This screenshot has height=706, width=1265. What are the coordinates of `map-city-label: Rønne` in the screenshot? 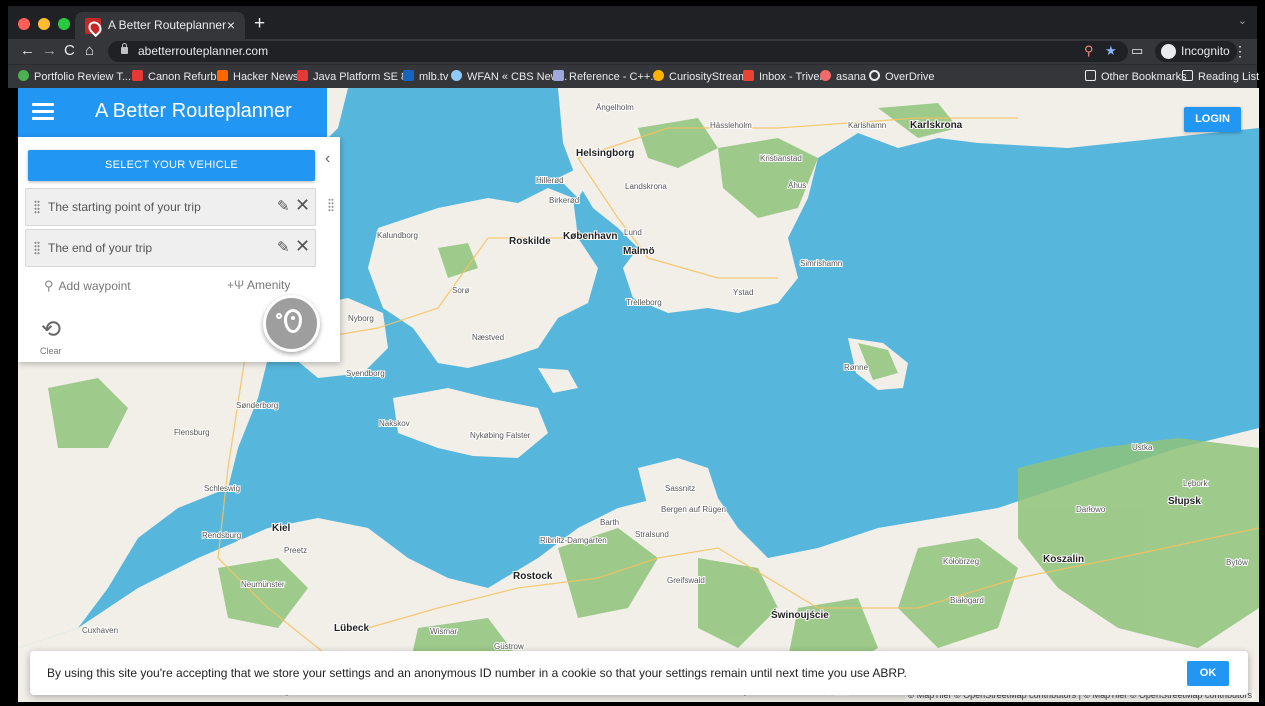 It's located at (856, 367).